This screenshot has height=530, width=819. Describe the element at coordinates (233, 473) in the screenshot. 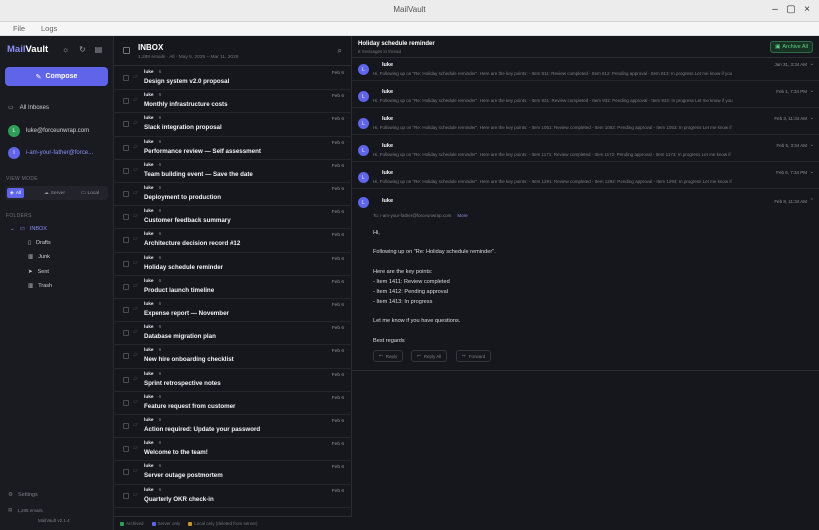

I see `table-row: ▱ luke 6 Server outage postmortem Feb 6` at that location.